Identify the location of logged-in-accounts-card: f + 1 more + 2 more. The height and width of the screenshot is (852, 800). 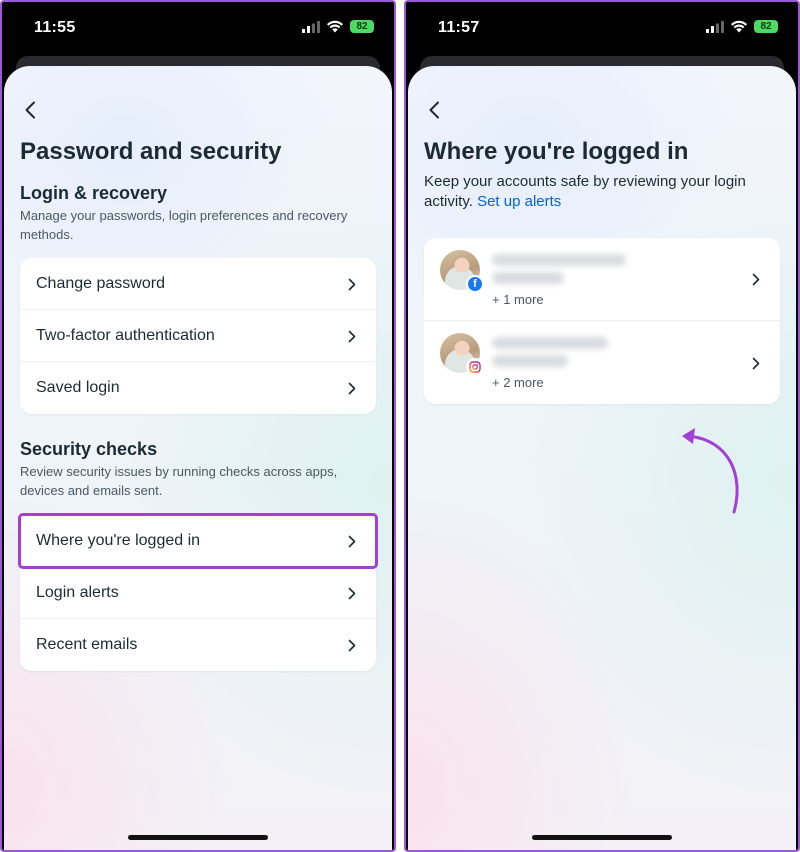
(602, 321).